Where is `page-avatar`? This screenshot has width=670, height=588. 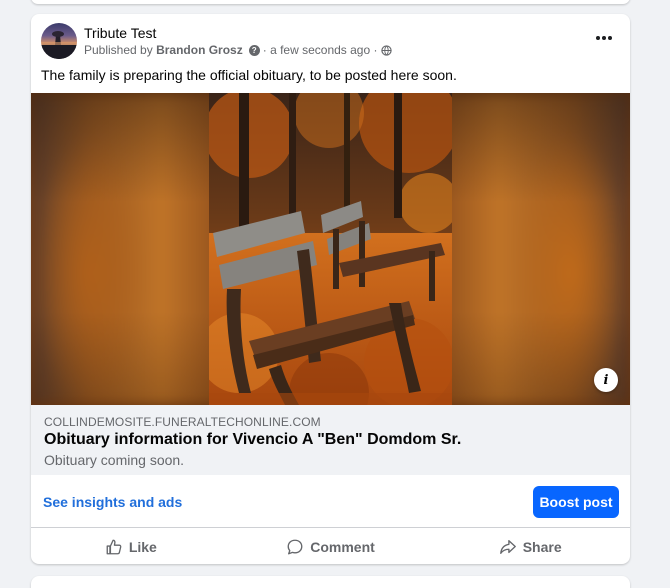
page-avatar is located at coordinates (59, 41).